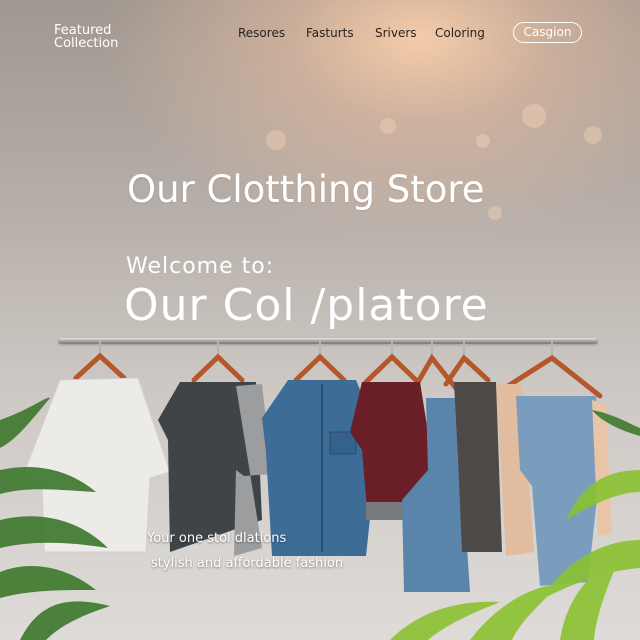 Image resolution: width=640 pixels, height=640 pixels. Describe the element at coordinates (247, 563) in the screenshot. I see `tagline-line2: stylish and affordable fashion` at that location.